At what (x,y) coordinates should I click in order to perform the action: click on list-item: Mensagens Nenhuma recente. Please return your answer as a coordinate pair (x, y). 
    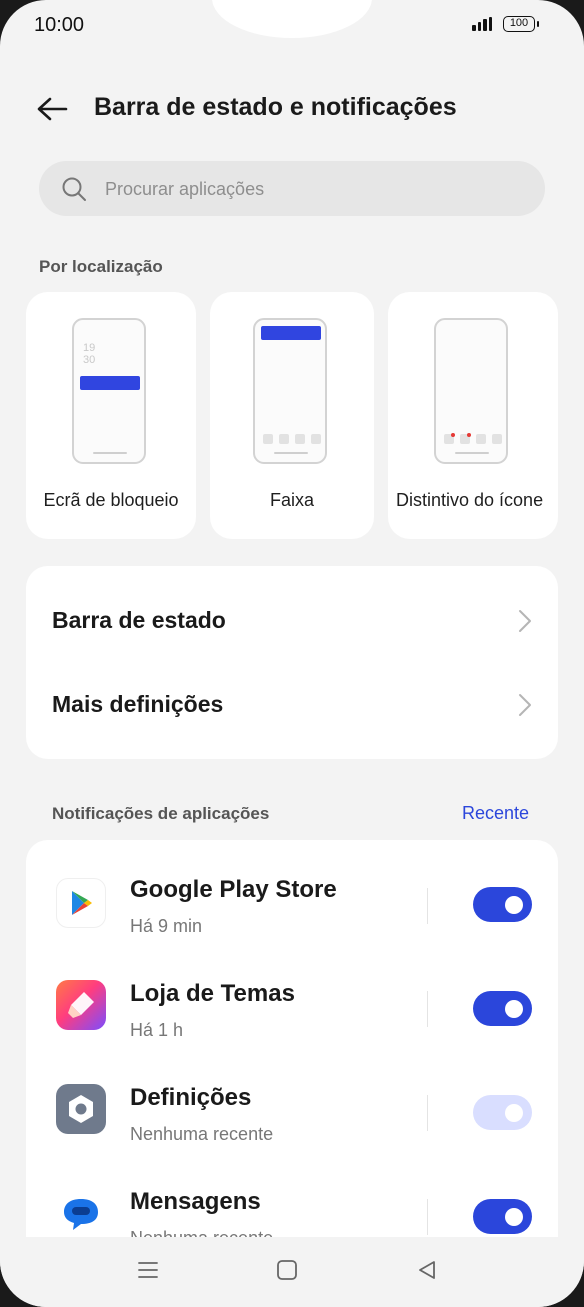
    Looking at the image, I should click on (292, 1206).